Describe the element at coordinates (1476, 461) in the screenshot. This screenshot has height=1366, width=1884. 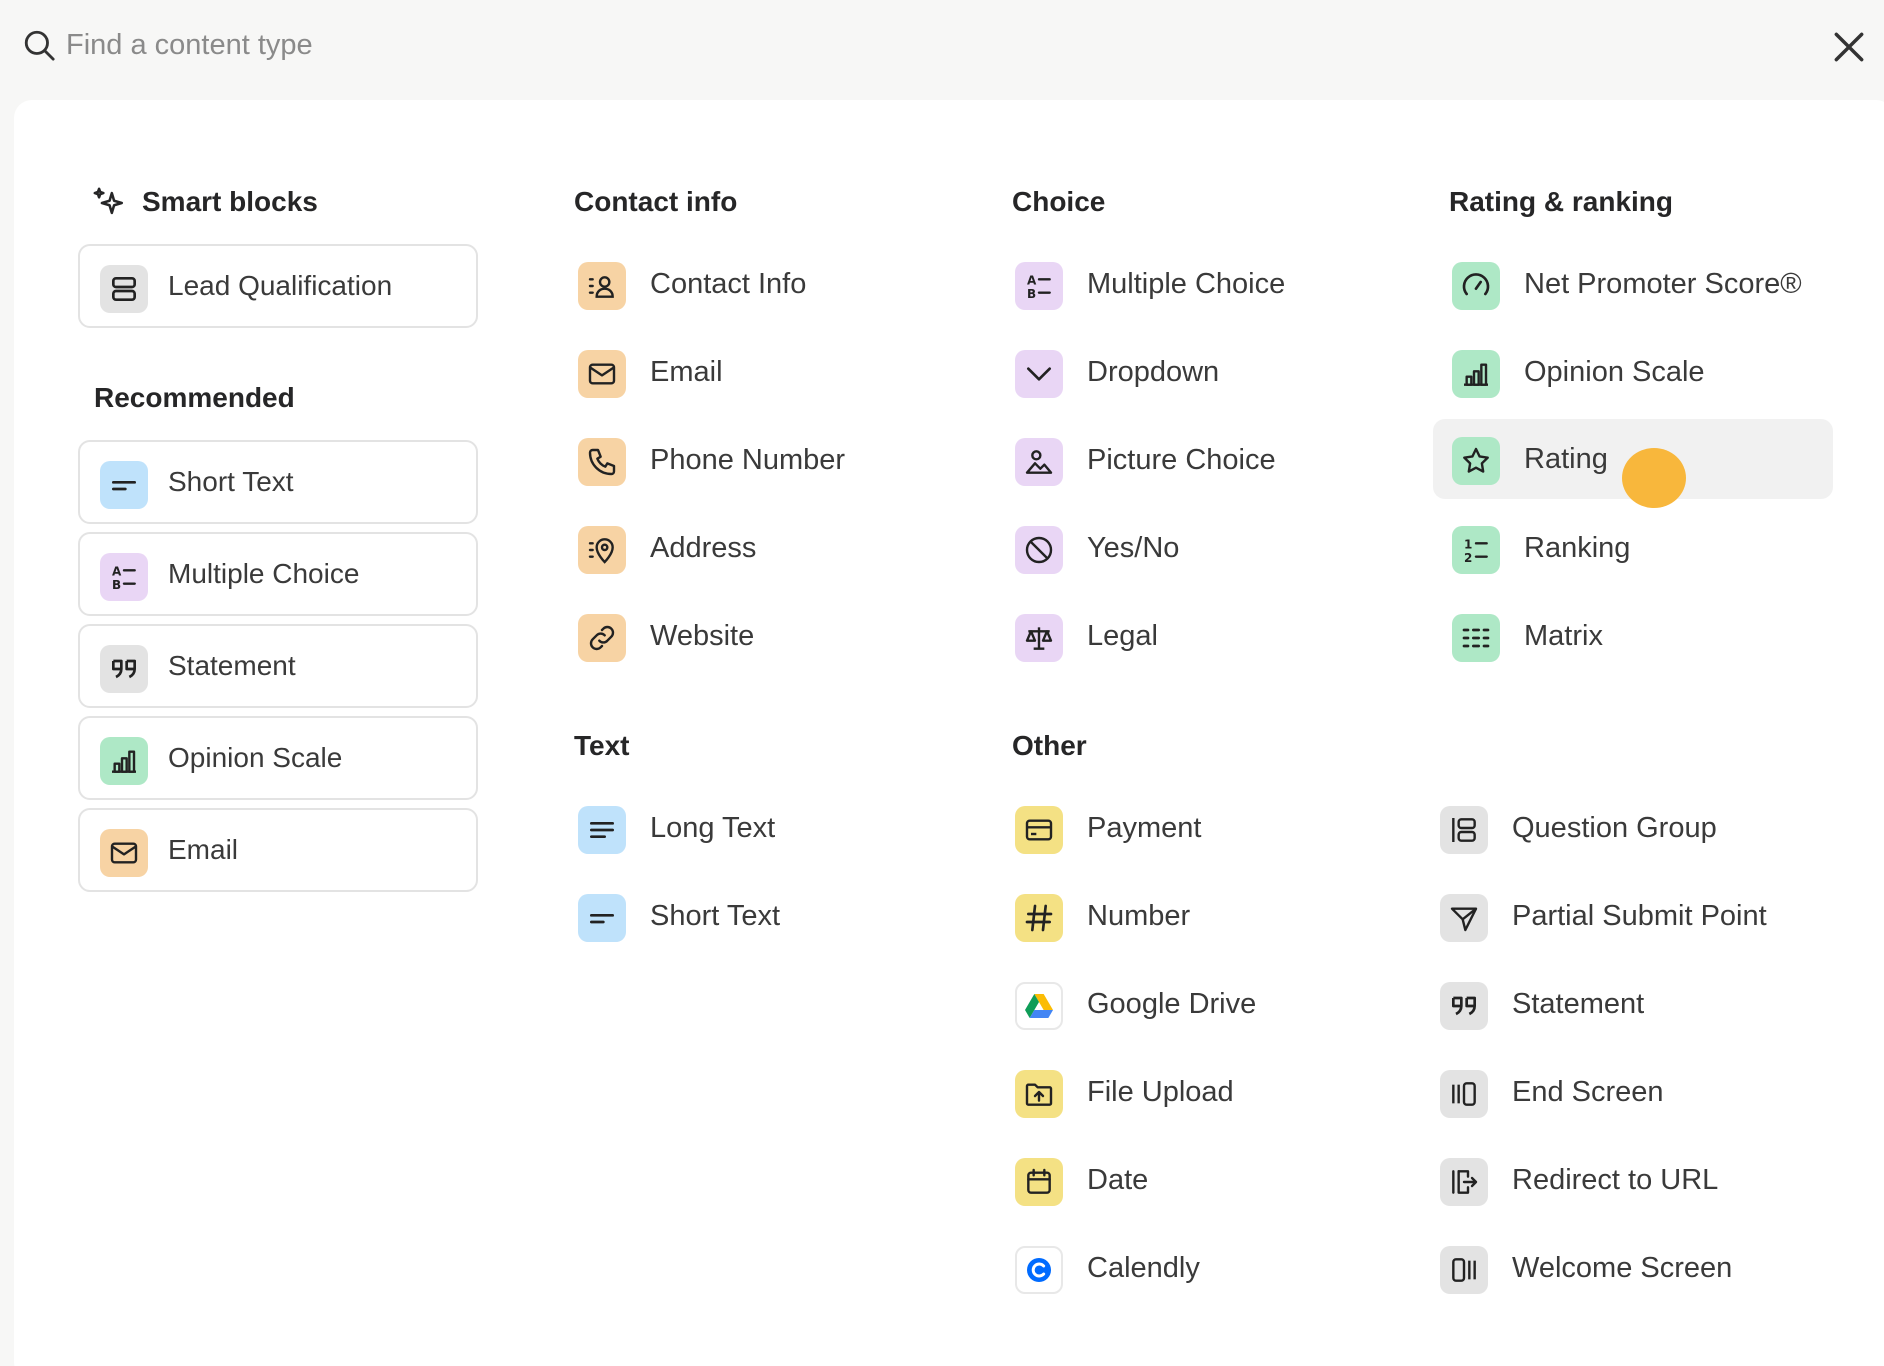
I see `star-icon` at that location.